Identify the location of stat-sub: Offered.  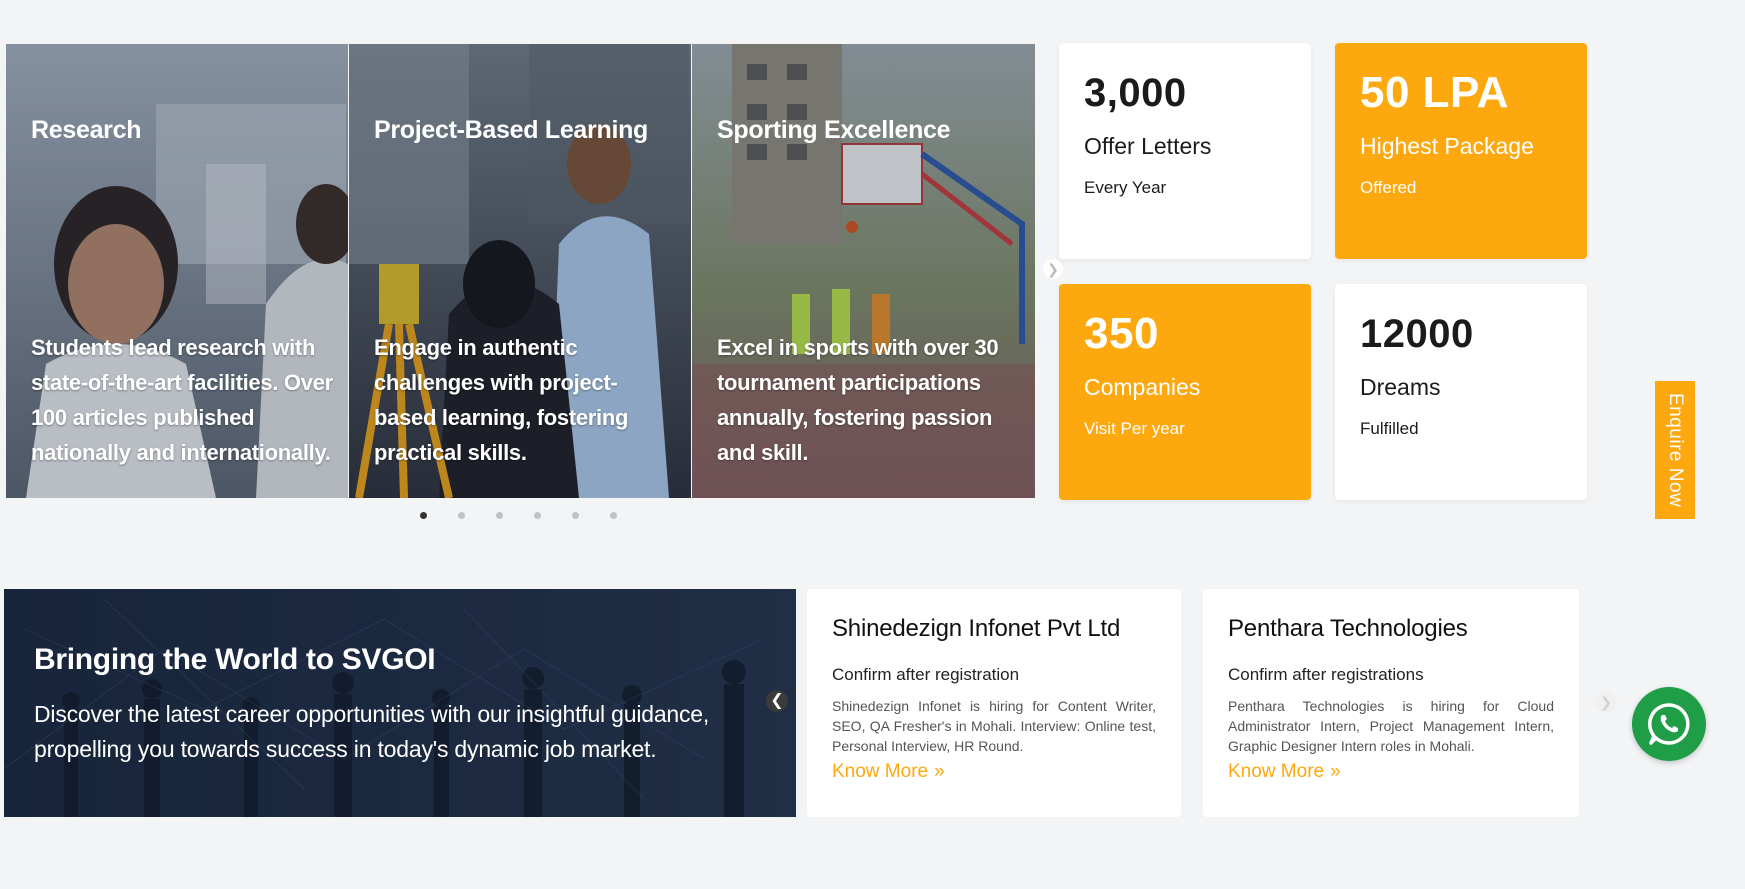
(1388, 187).